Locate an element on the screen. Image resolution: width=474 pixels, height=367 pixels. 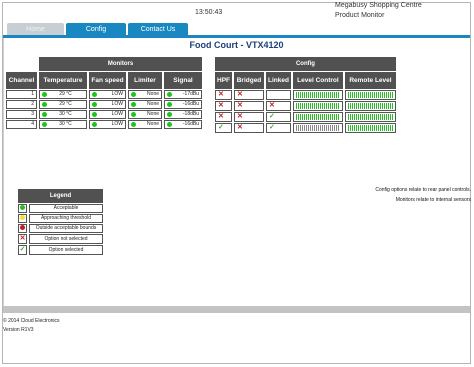
config-group-title: Config is located at coordinates (305, 64).